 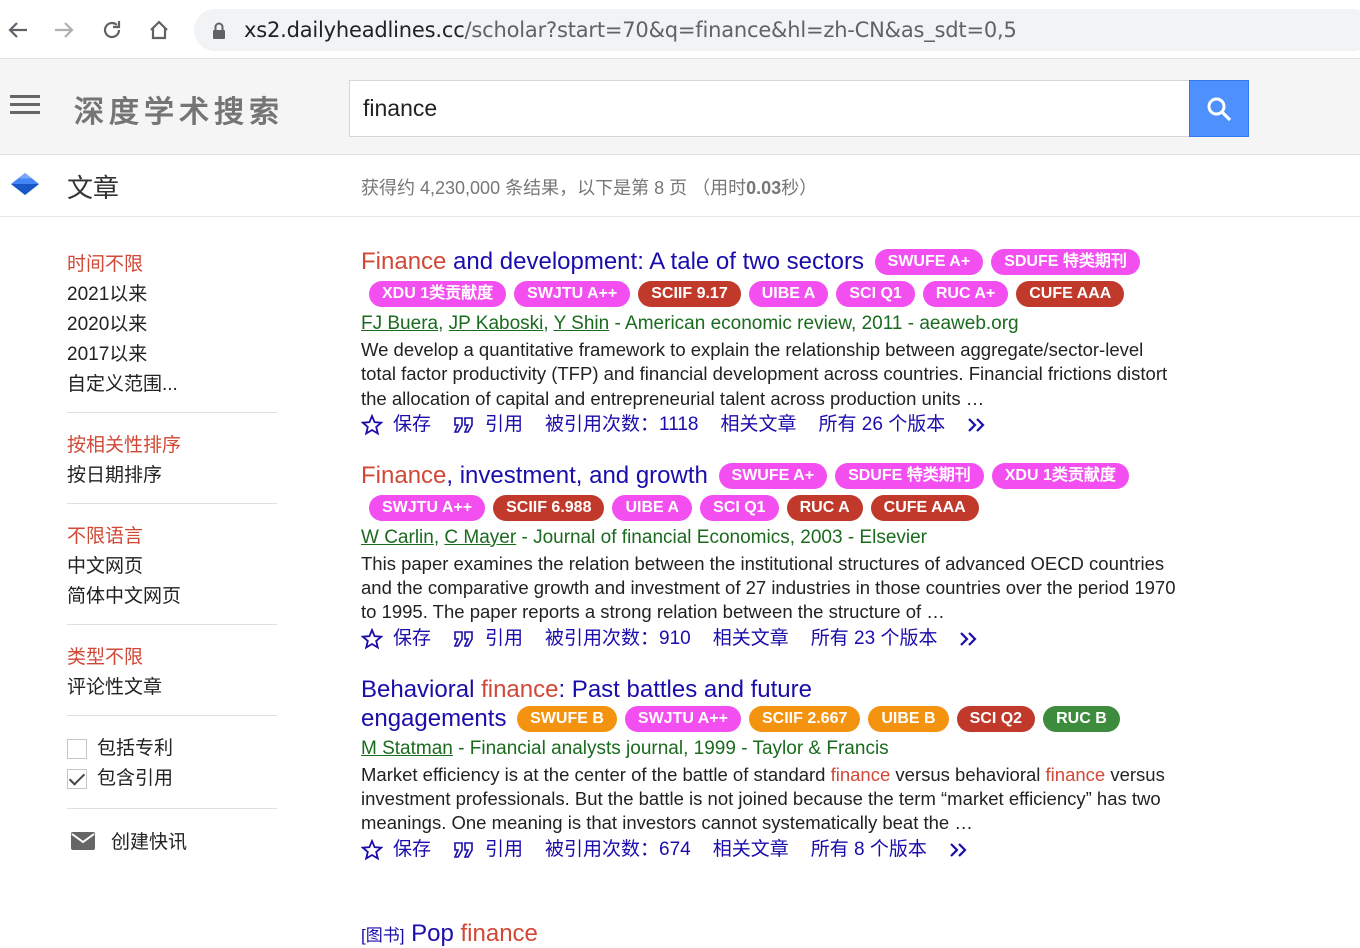 What do you see at coordinates (496, 323) in the screenshot?
I see `author-link: JP Kaboski` at bounding box center [496, 323].